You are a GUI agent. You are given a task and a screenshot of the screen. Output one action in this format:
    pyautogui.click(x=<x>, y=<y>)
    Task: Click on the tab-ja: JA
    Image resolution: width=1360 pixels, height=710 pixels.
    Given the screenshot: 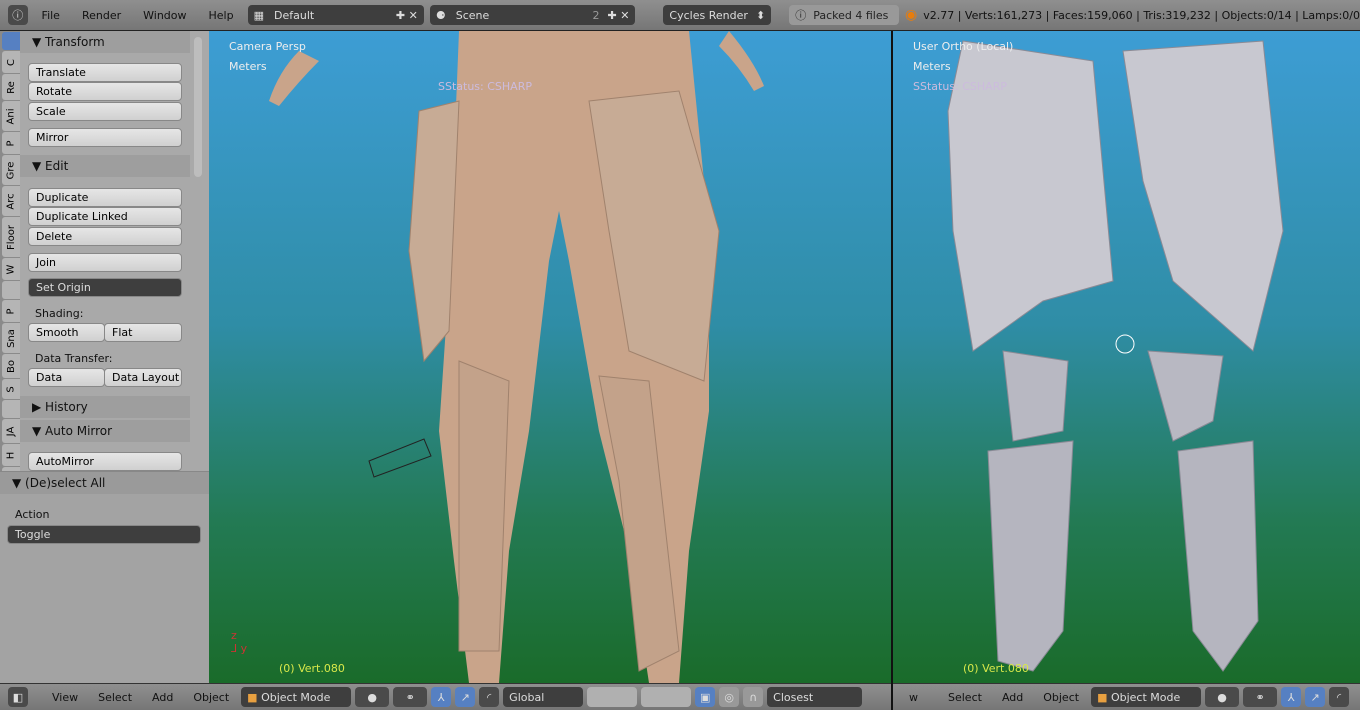 What is the action you would take?
    pyautogui.click(x=11, y=431)
    